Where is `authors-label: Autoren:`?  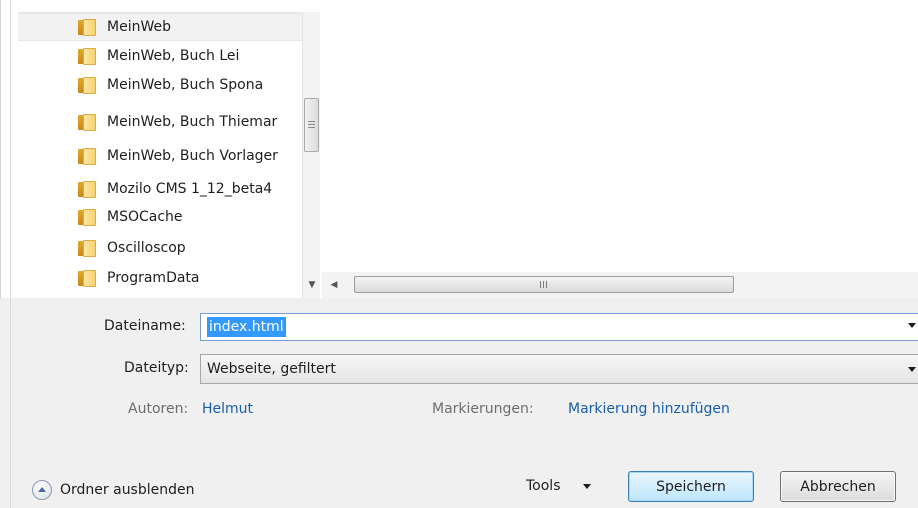
authors-label: Autoren: is located at coordinates (158, 409).